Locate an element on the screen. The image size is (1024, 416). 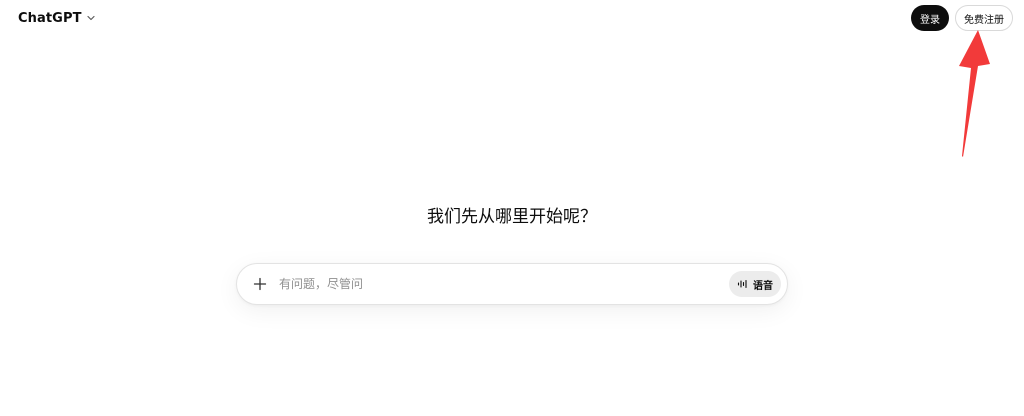
voice-button: 语音 is located at coordinates (755, 284).